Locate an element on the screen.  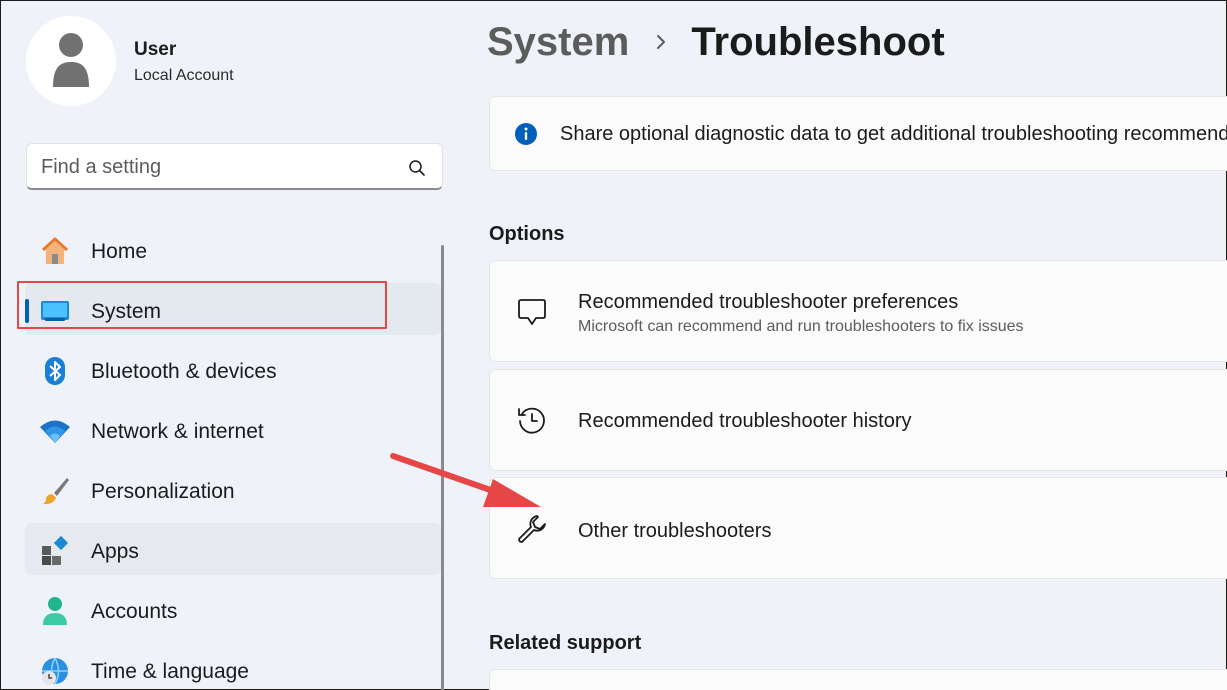
chat-bubble-icon is located at coordinates (532, 312).